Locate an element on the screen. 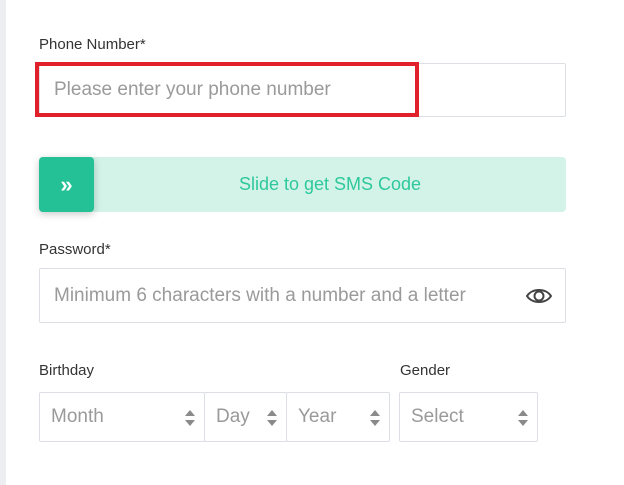 The width and height of the screenshot is (624, 485). password-input is located at coordinates (302, 295).